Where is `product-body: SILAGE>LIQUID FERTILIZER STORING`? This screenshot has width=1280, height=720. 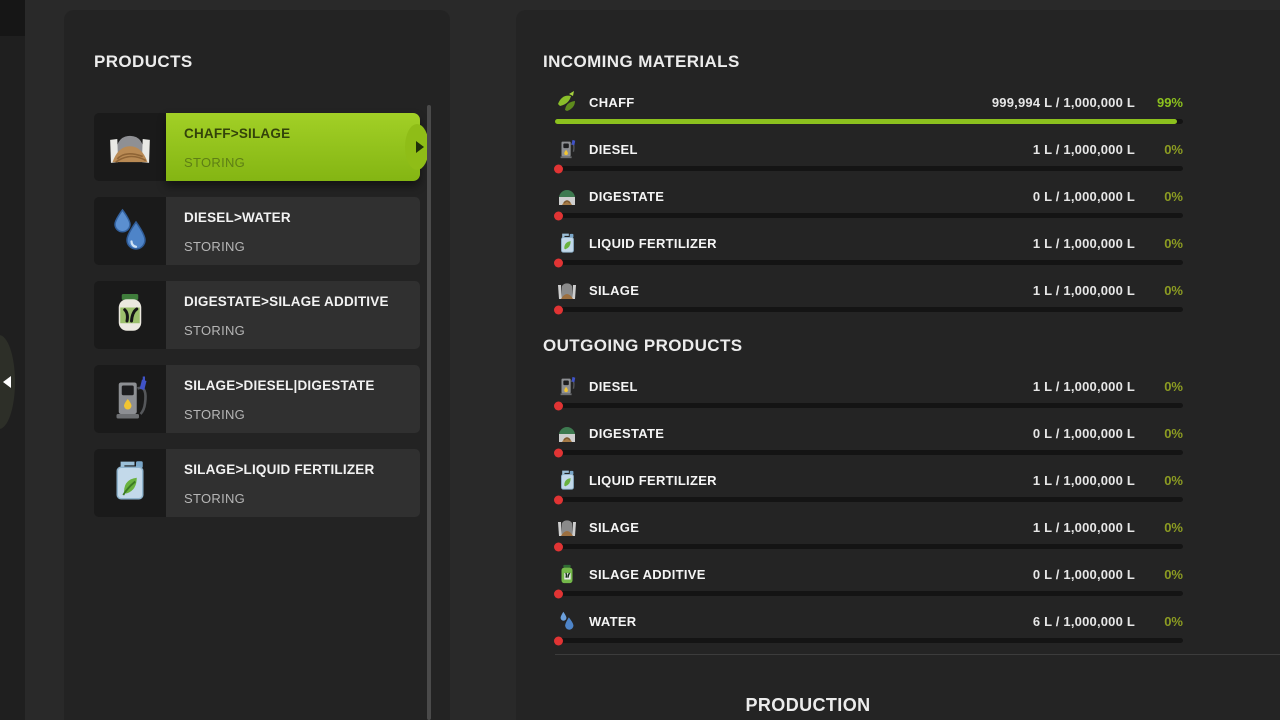 product-body: SILAGE>LIQUID FERTILIZER STORING is located at coordinates (293, 483).